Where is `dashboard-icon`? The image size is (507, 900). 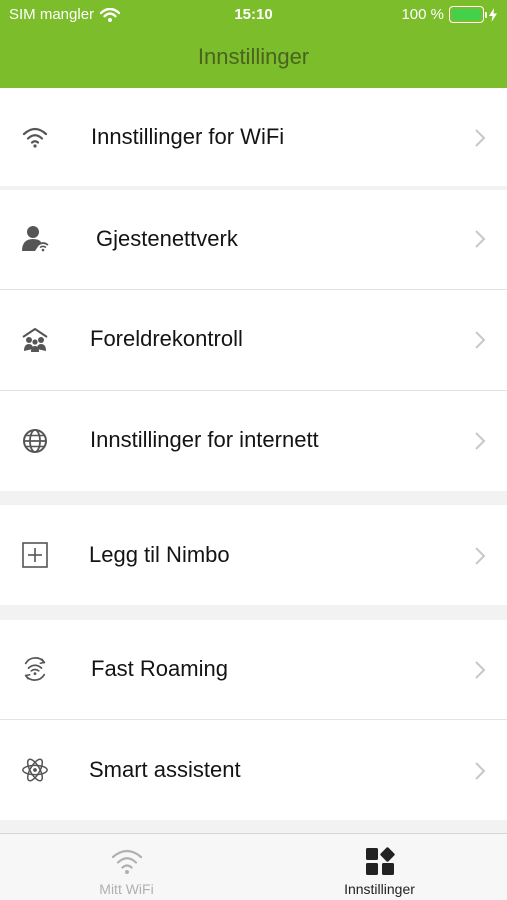 dashboard-icon is located at coordinates (380, 861).